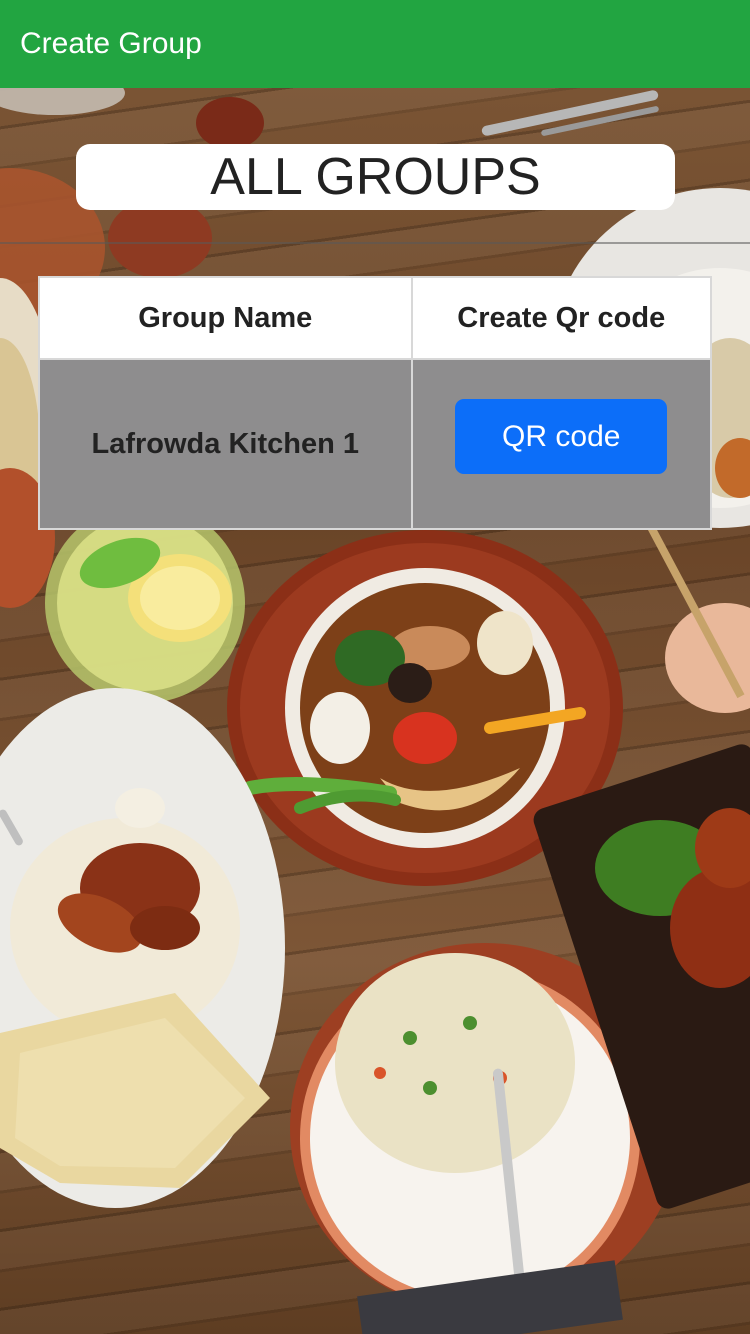  I want to click on app-bar: Create Group, so click(375, 44).